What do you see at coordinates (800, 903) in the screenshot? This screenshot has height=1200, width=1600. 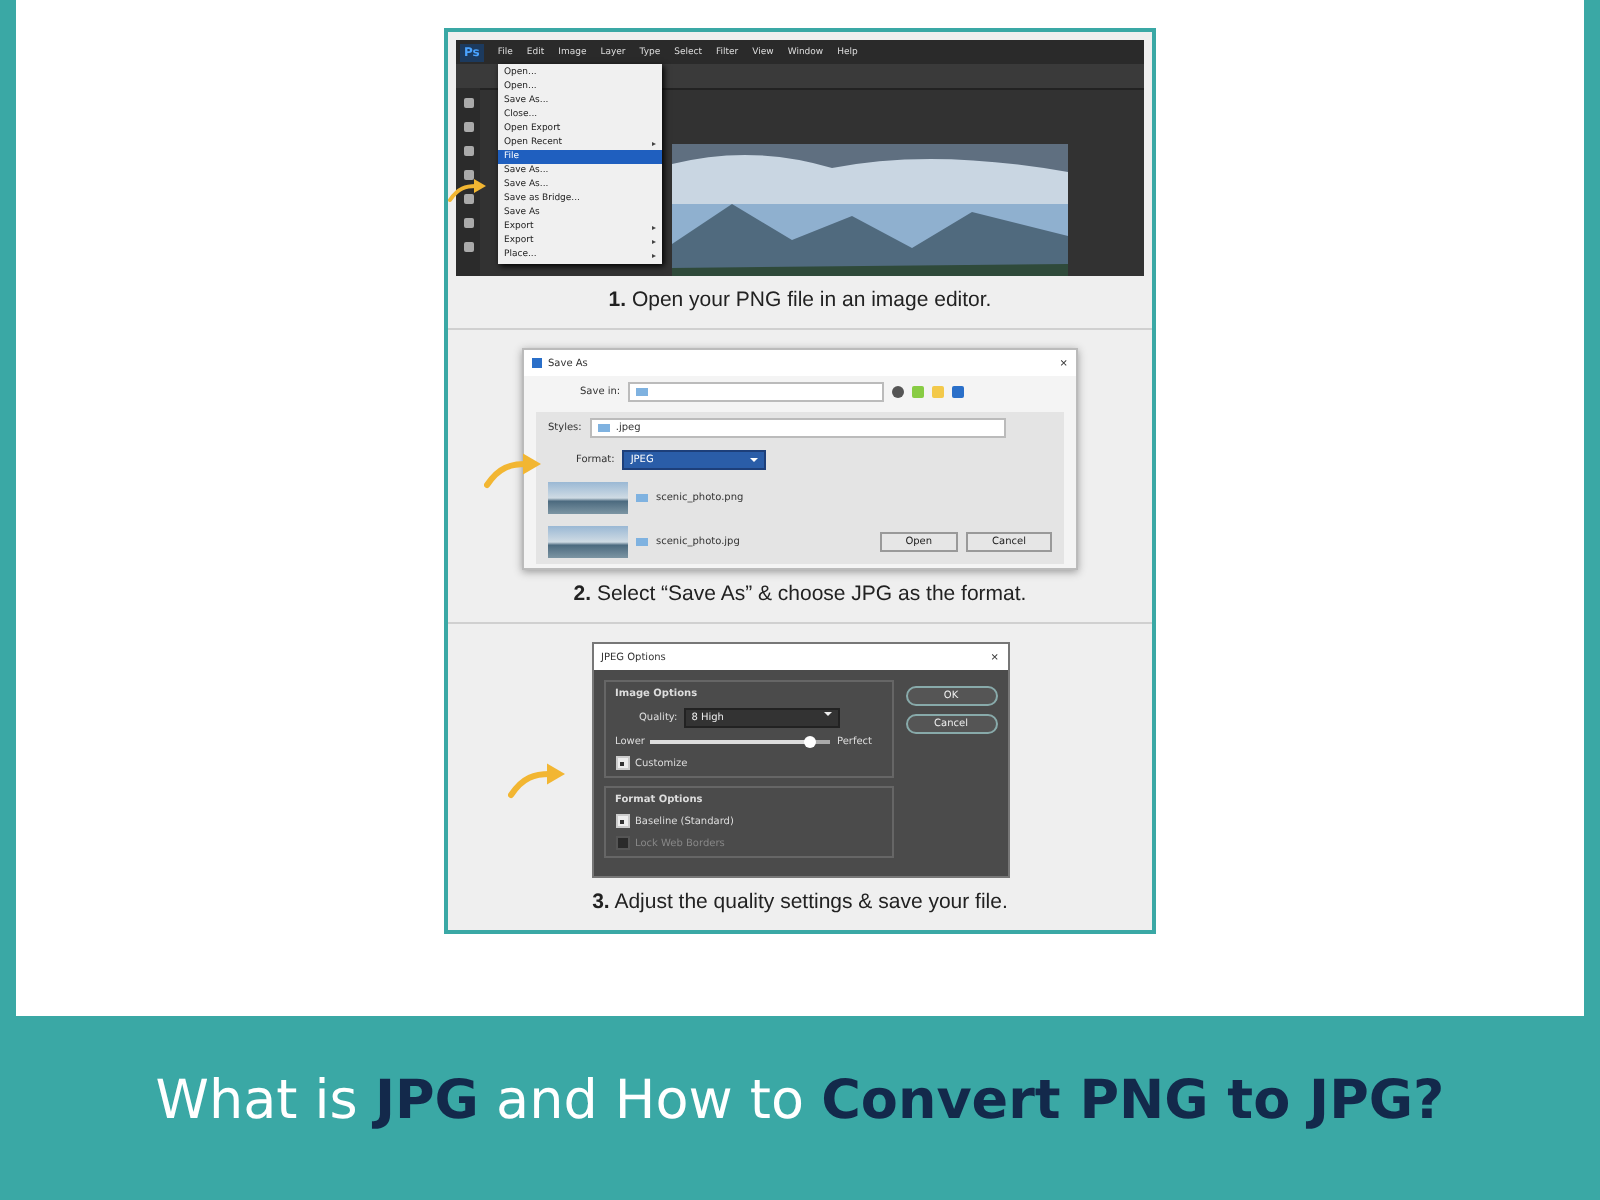 I see `step-caption: 3. Adjust the quality settings & save your file.` at bounding box center [800, 903].